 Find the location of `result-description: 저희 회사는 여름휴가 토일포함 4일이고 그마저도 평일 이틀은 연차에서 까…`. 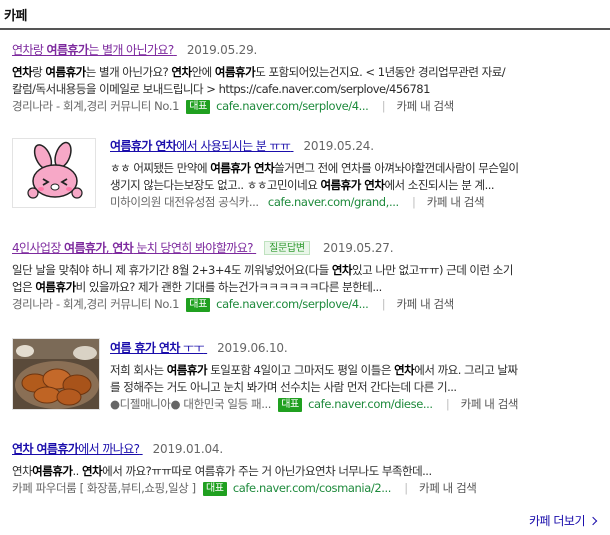

result-description: 저희 회사는 여름휴가 토일포함 4일이고 그마저도 평일 이틀은 연차에서 까… is located at coordinates (356, 370).